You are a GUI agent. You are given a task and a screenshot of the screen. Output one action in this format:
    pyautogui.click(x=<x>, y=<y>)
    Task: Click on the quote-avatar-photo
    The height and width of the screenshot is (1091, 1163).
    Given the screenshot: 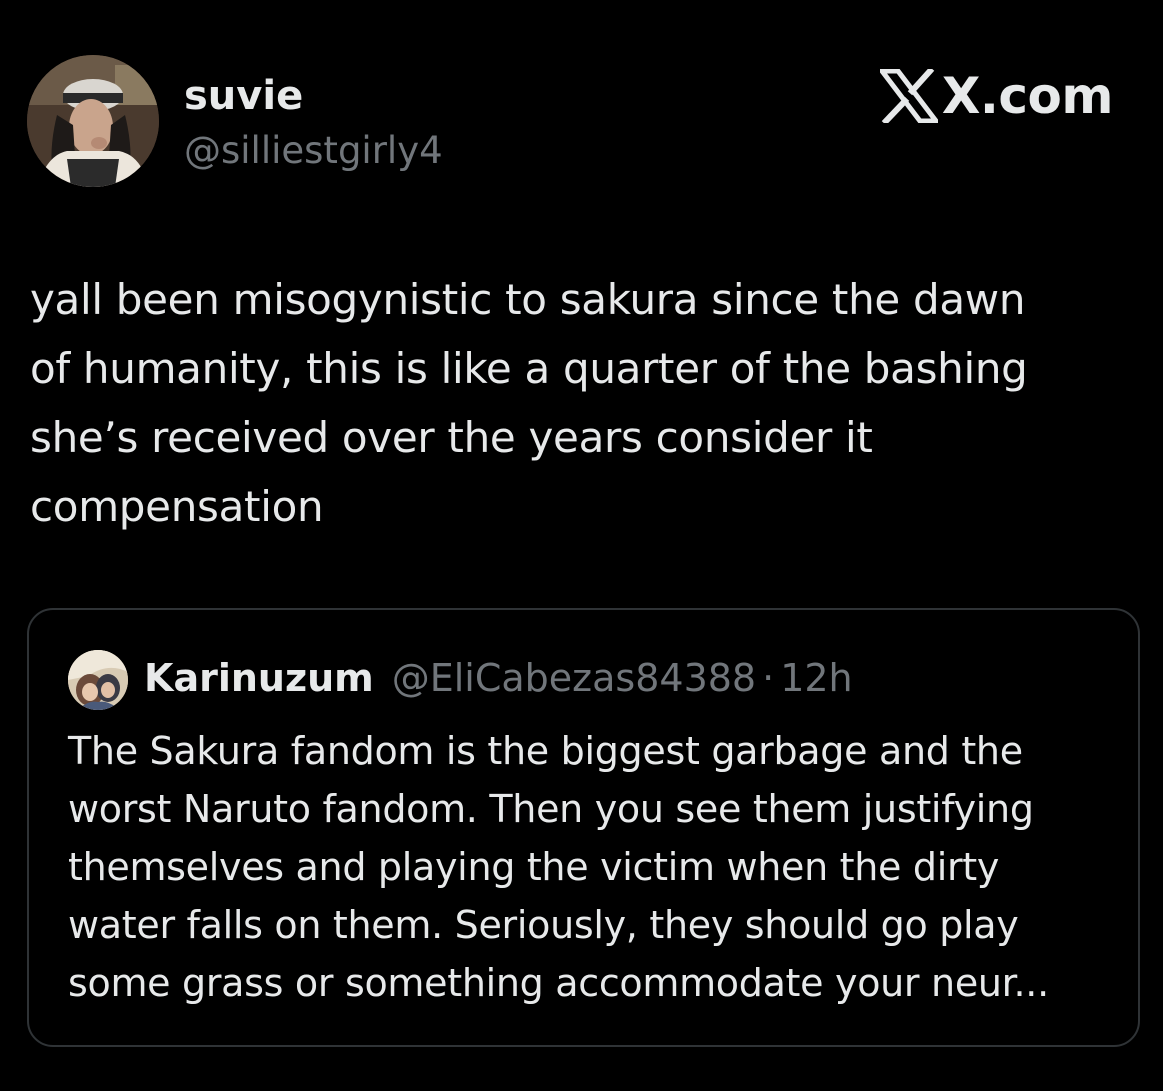 What is the action you would take?
    pyautogui.click(x=98, y=680)
    